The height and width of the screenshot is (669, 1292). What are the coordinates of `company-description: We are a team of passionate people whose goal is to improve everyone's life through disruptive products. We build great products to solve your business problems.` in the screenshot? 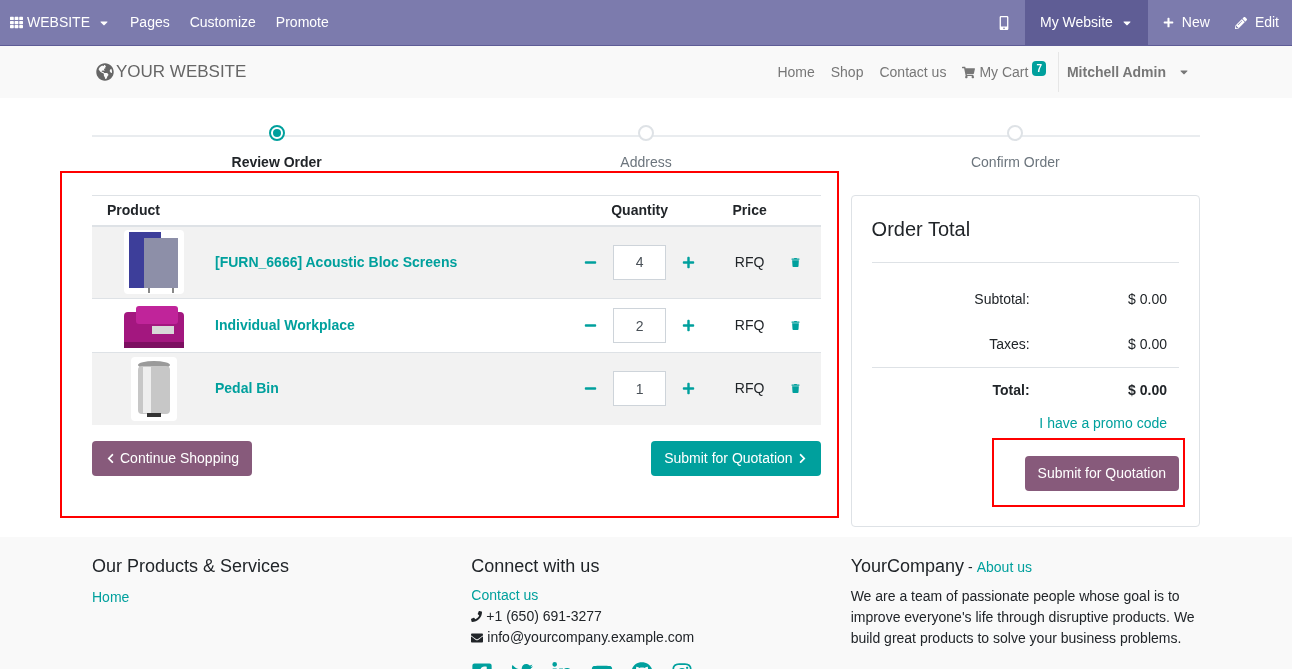 It's located at (1023, 617).